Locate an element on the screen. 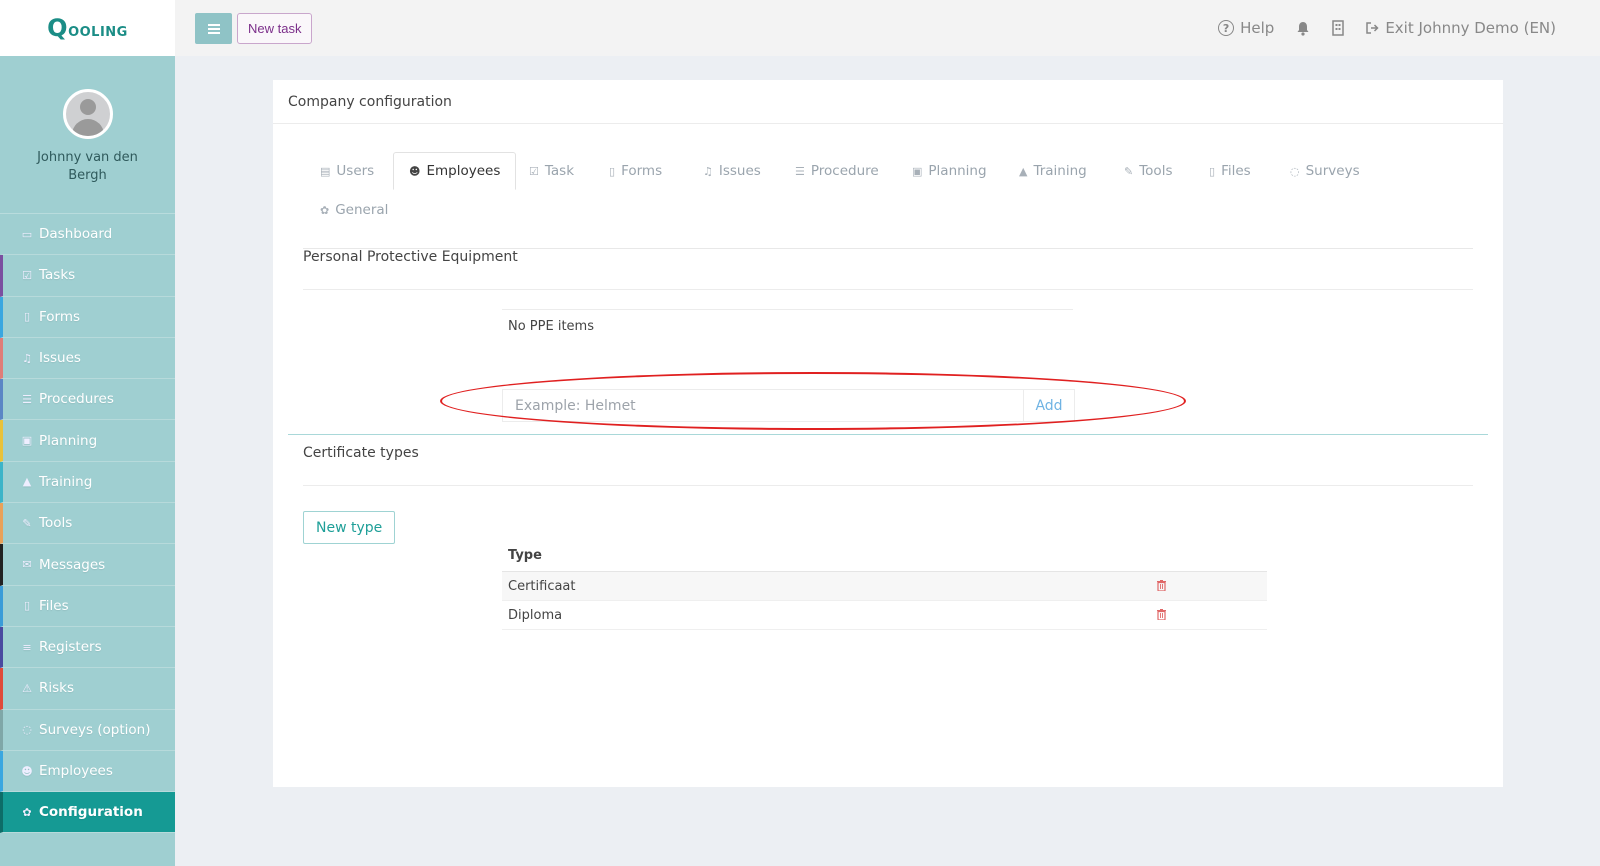 The width and height of the screenshot is (1600, 866). tab-forms: ▯ Forms is located at coordinates (635, 171).